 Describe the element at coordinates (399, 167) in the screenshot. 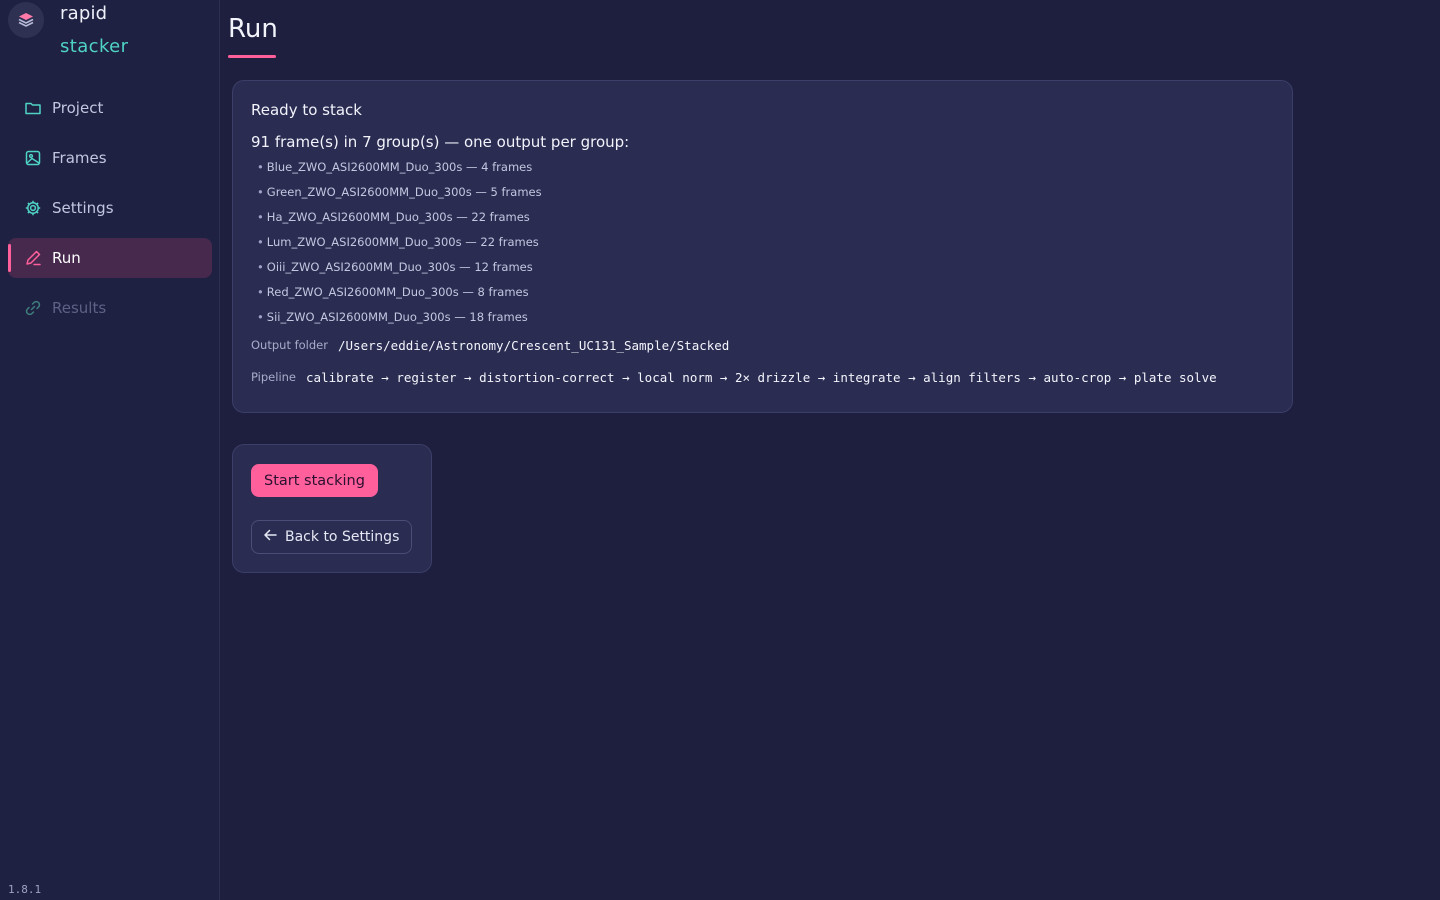

I see `group-entry: Blue_ZWO_ASI2600MM_Duo_300s — 4 frames` at that location.